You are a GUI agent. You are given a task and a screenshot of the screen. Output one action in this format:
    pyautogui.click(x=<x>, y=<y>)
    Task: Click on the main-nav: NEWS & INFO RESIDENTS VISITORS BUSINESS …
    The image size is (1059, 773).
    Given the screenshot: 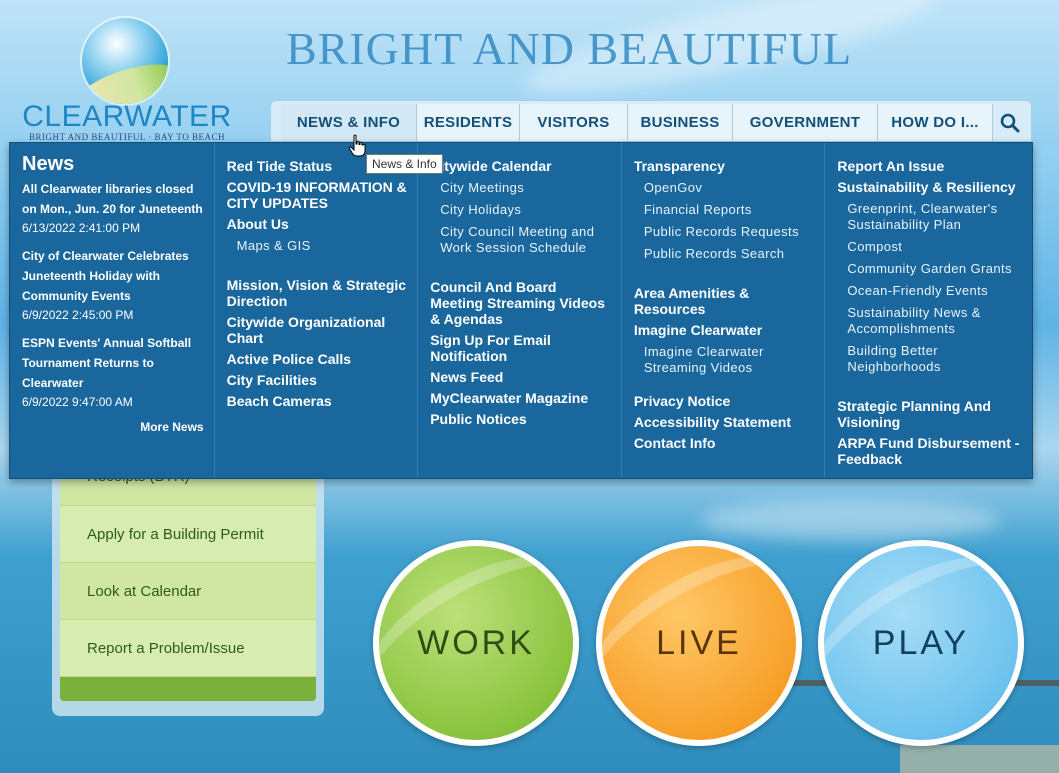 What is the action you would take?
    pyautogui.click(x=651, y=121)
    